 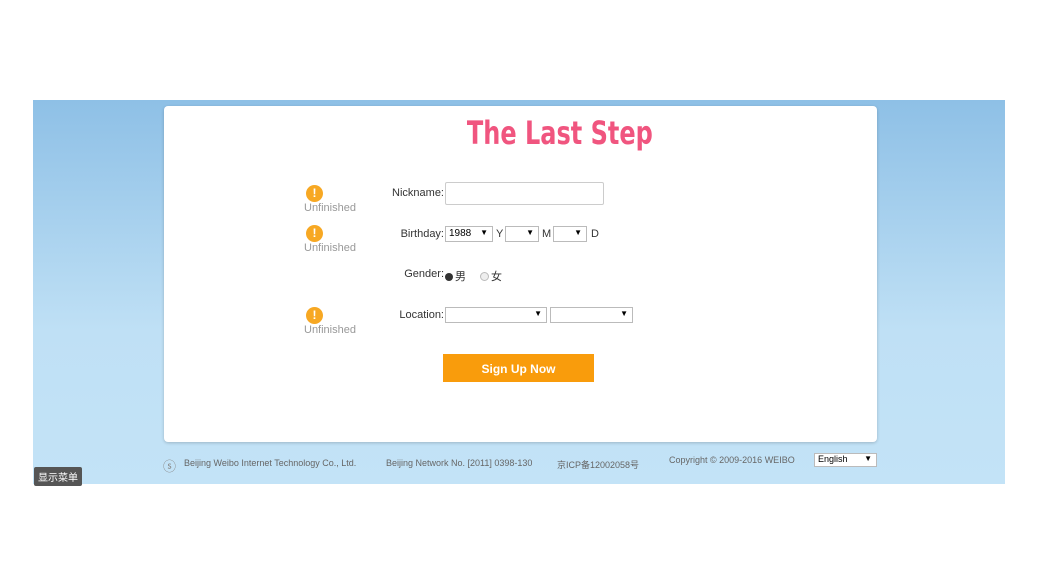 What do you see at coordinates (418, 193) in the screenshot?
I see `nickname-label: Nickname:` at bounding box center [418, 193].